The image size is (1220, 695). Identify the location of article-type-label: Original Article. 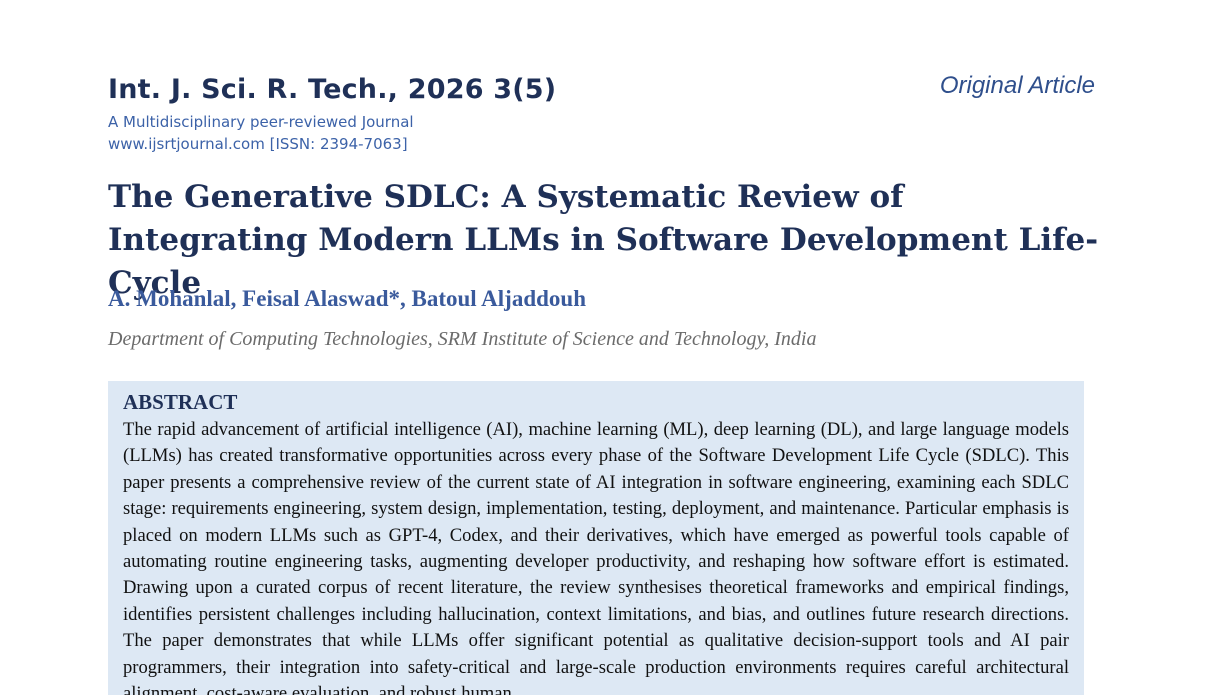
(1017, 85).